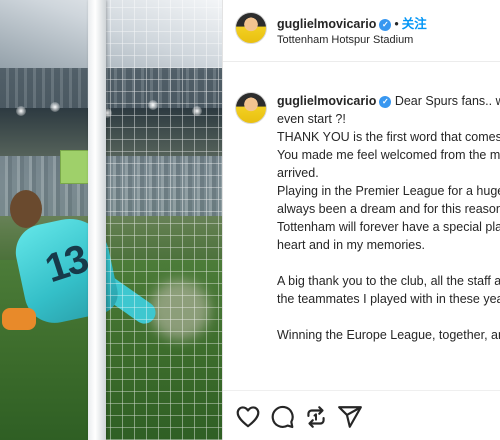 Image resolution: width=500 pixels, height=440 pixels. What do you see at coordinates (414, 24) in the screenshot?
I see `follow-button: 关注` at bounding box center [414, 24].